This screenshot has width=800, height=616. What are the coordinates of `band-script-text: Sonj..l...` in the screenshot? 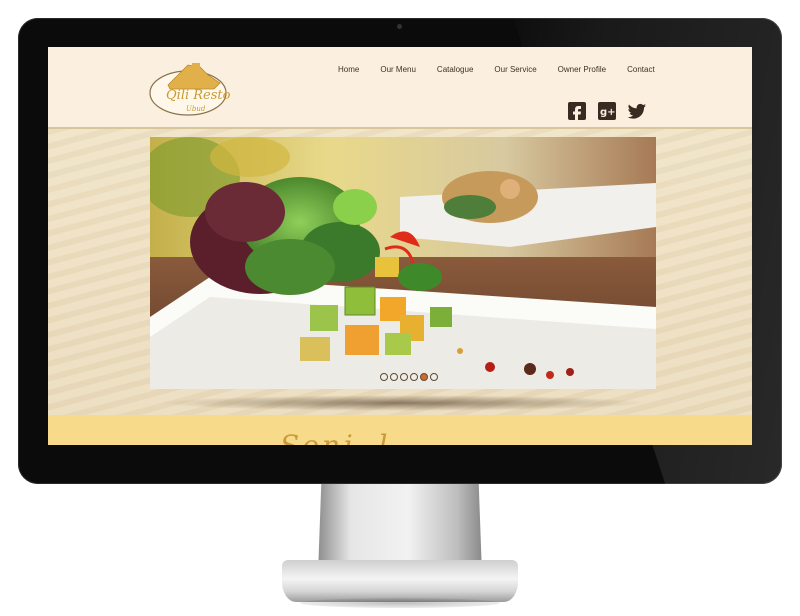 It's located at (353, 437).